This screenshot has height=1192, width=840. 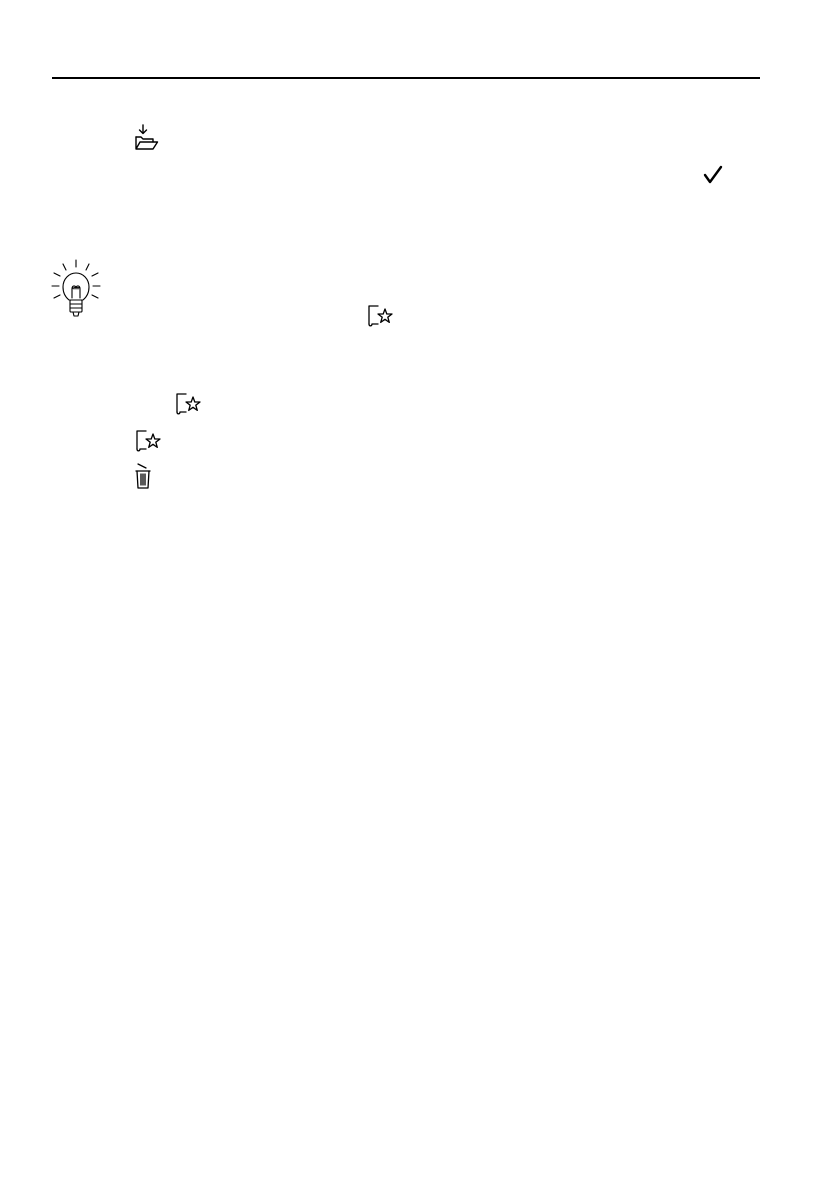 I want to click on trash-delete-icon, so click(x=143, y=477).